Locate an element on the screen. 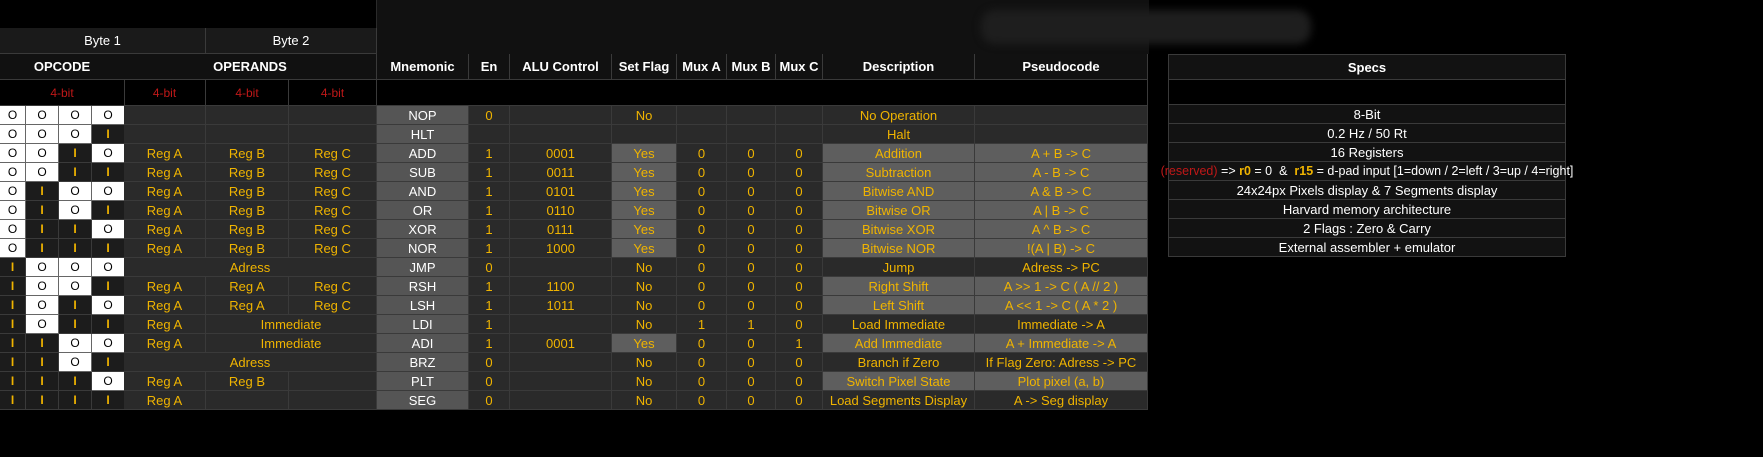 The height and width of the screenshot is (457, 1763). mnemonic-cell: RSH is located at coordinates (423, 286).